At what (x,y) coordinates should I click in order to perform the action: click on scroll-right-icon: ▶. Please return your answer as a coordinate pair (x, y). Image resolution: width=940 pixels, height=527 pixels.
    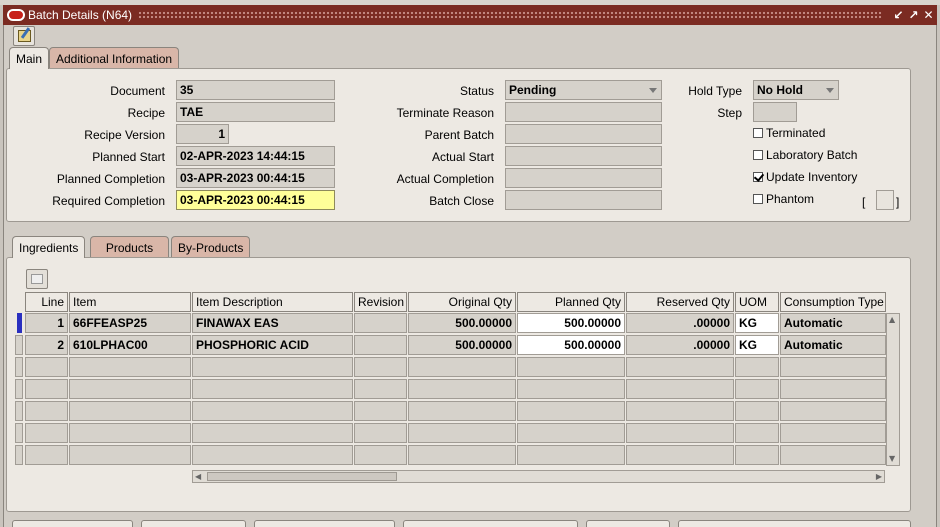
    Looking at the image, I should click on (879, 477).